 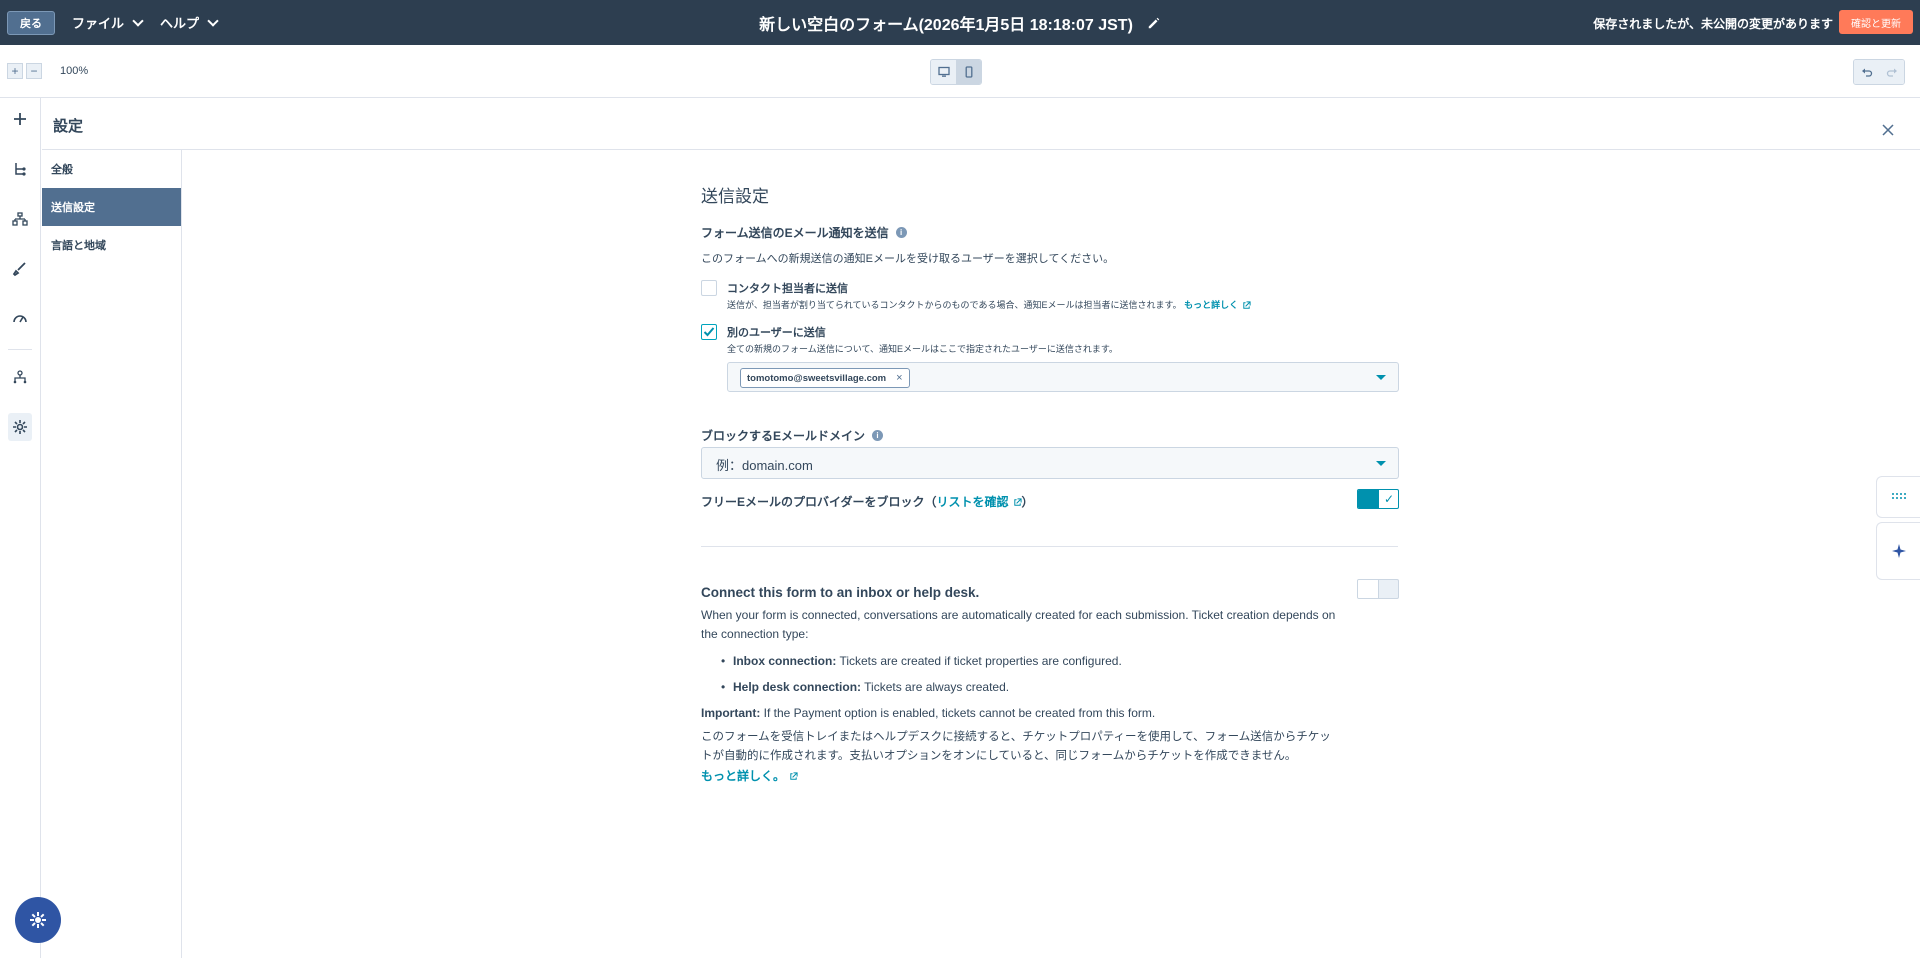 What do you see at coordinates (20, 377) in the screenshot?
I see `hierarchy-icon` at bounding box center [20, 377].